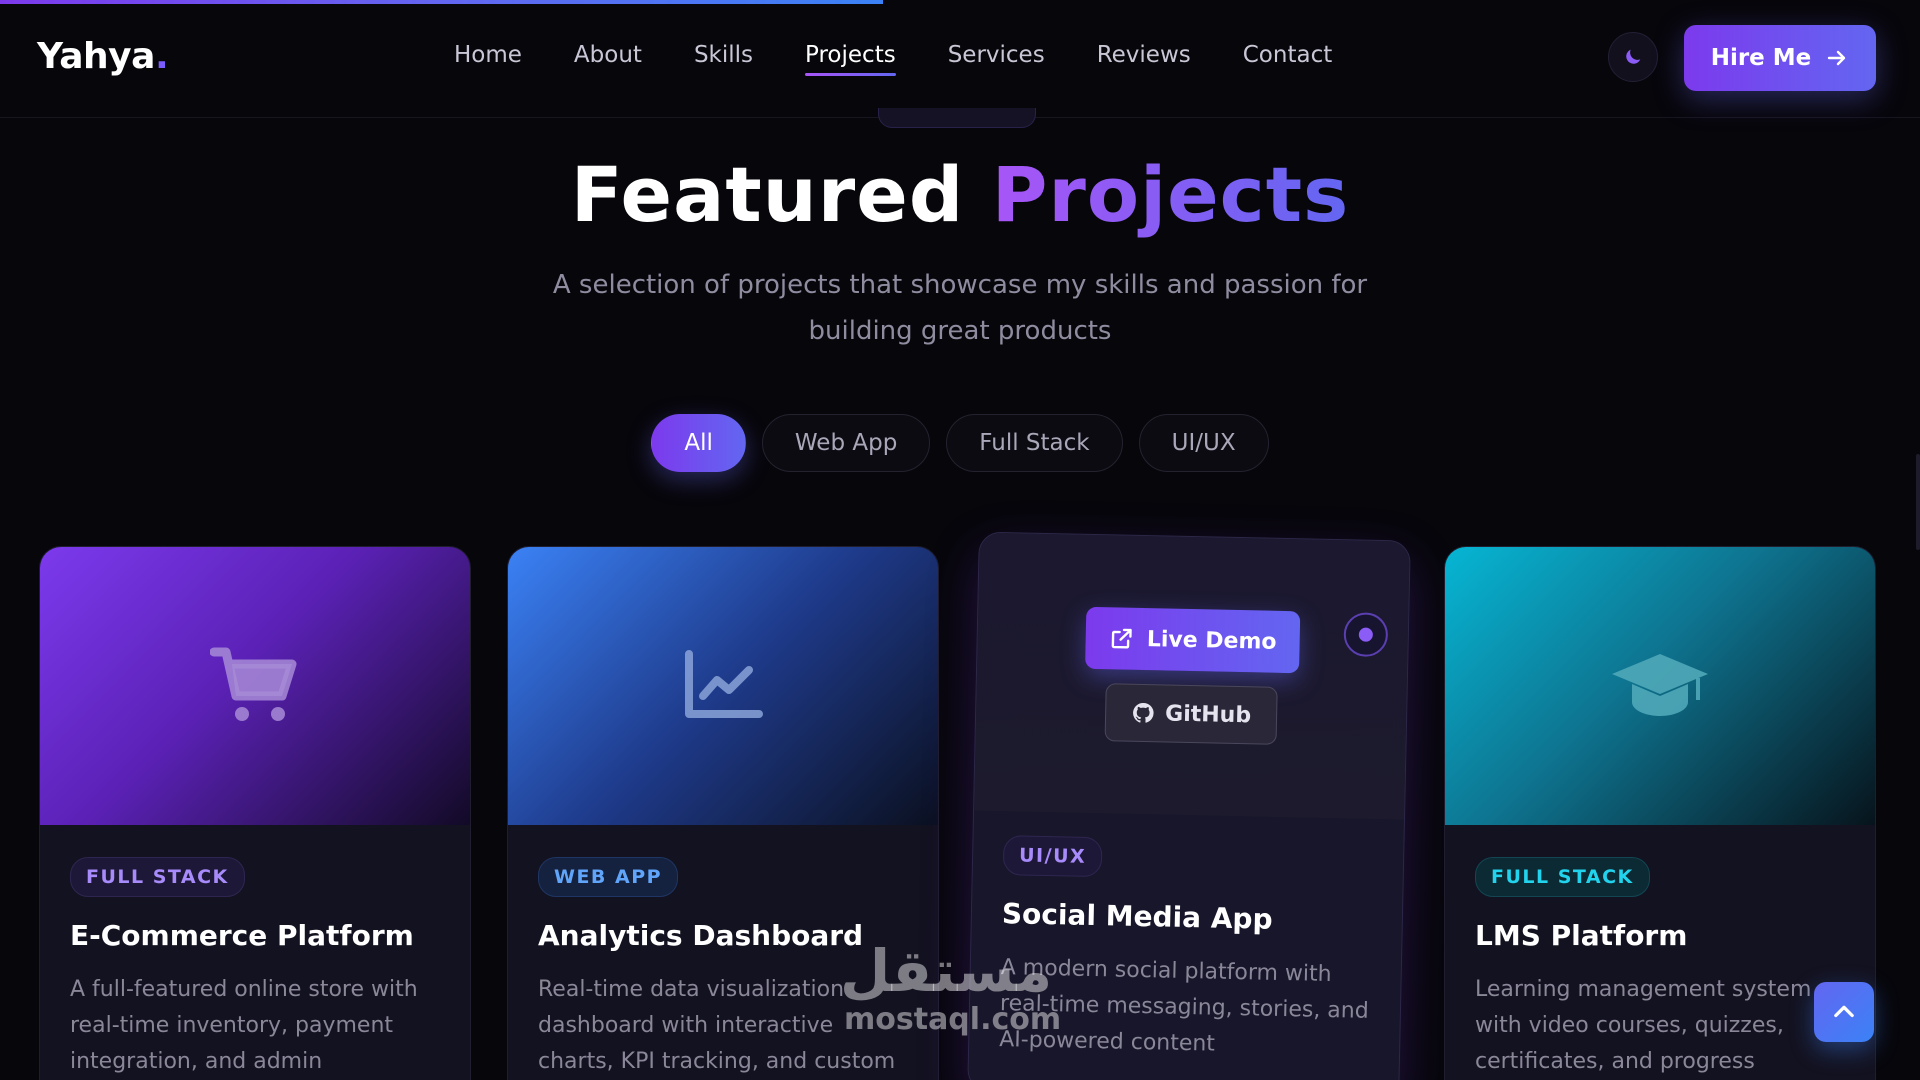 The width and height of the screenshot is (1920, 1080). I want to click on filter-all: All, so click(698, 443).